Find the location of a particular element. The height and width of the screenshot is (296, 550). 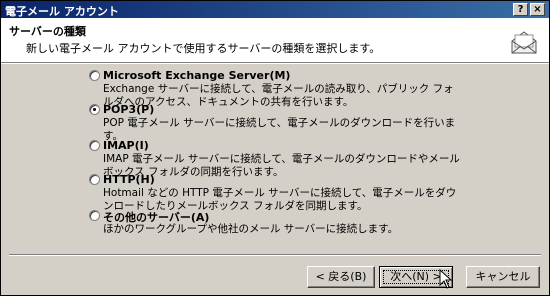

http-label: HTTP(H) is located at coordinates (129, 179).